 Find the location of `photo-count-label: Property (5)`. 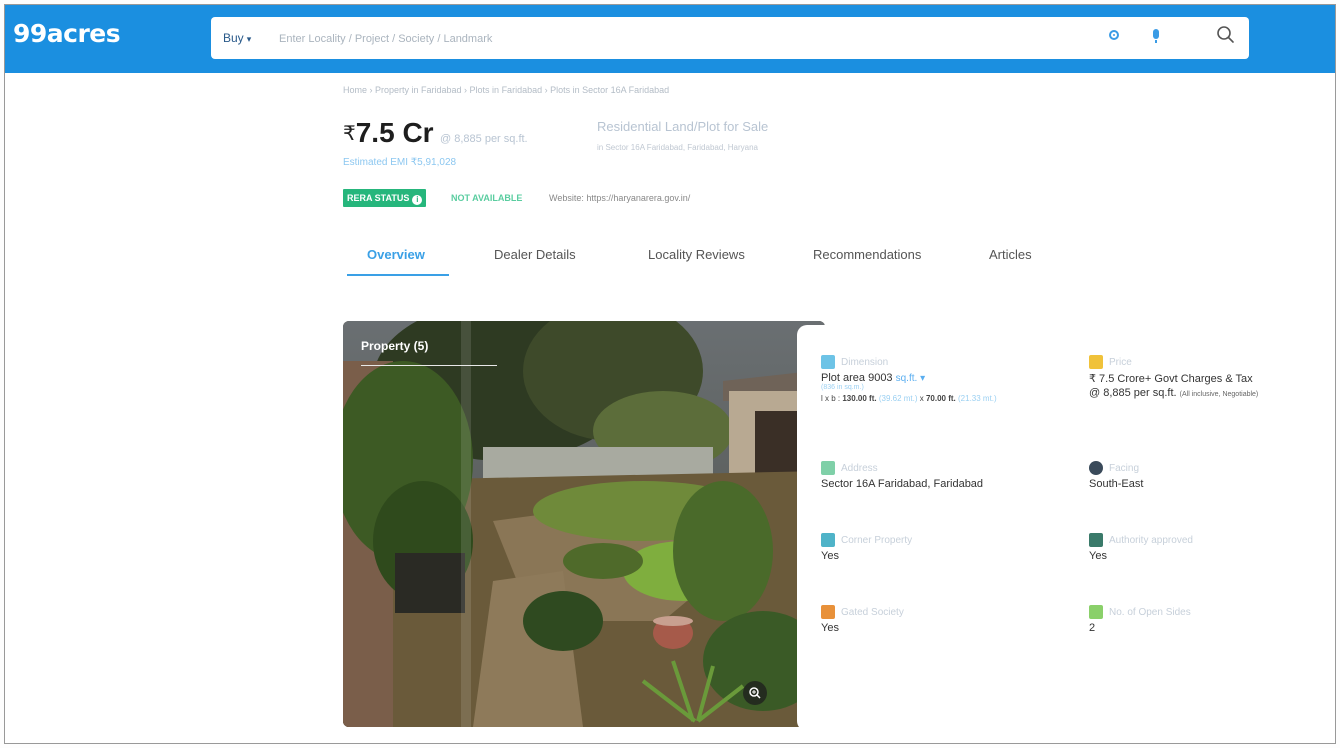

photo-count-label: Property (5) is located at coordinates (395, 346).